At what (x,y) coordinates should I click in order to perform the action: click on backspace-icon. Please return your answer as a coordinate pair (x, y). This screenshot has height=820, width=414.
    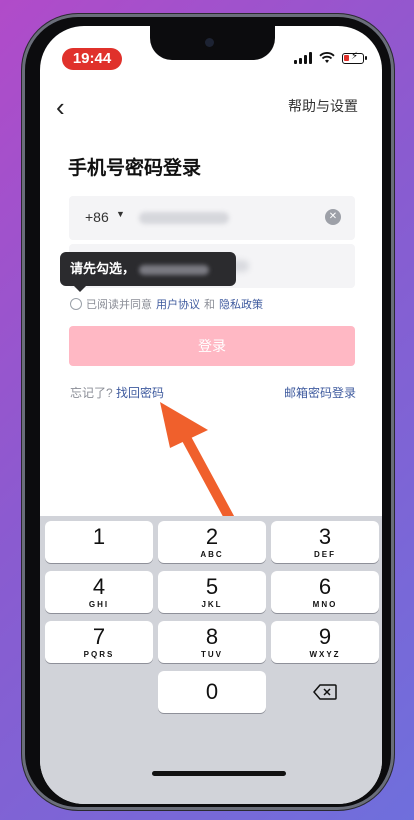
    Looking at the image, I should click on (325, 692).